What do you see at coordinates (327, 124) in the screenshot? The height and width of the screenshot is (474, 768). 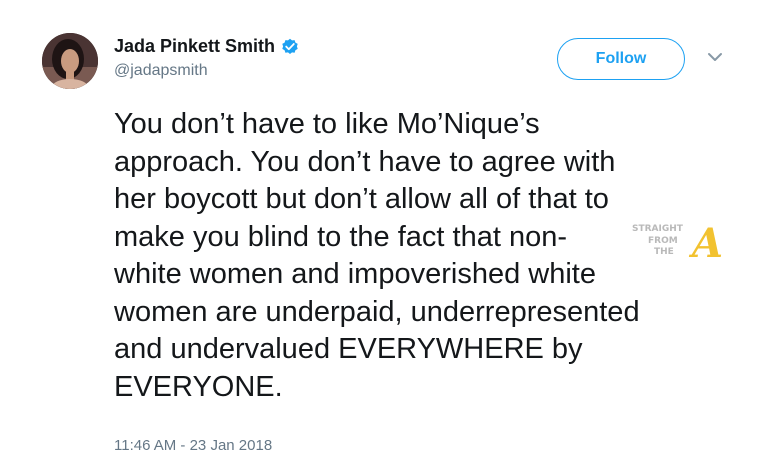 I see `tweet-text-line: You don’t have to like Mo’Nique’s` at bounding box center [327, 124].